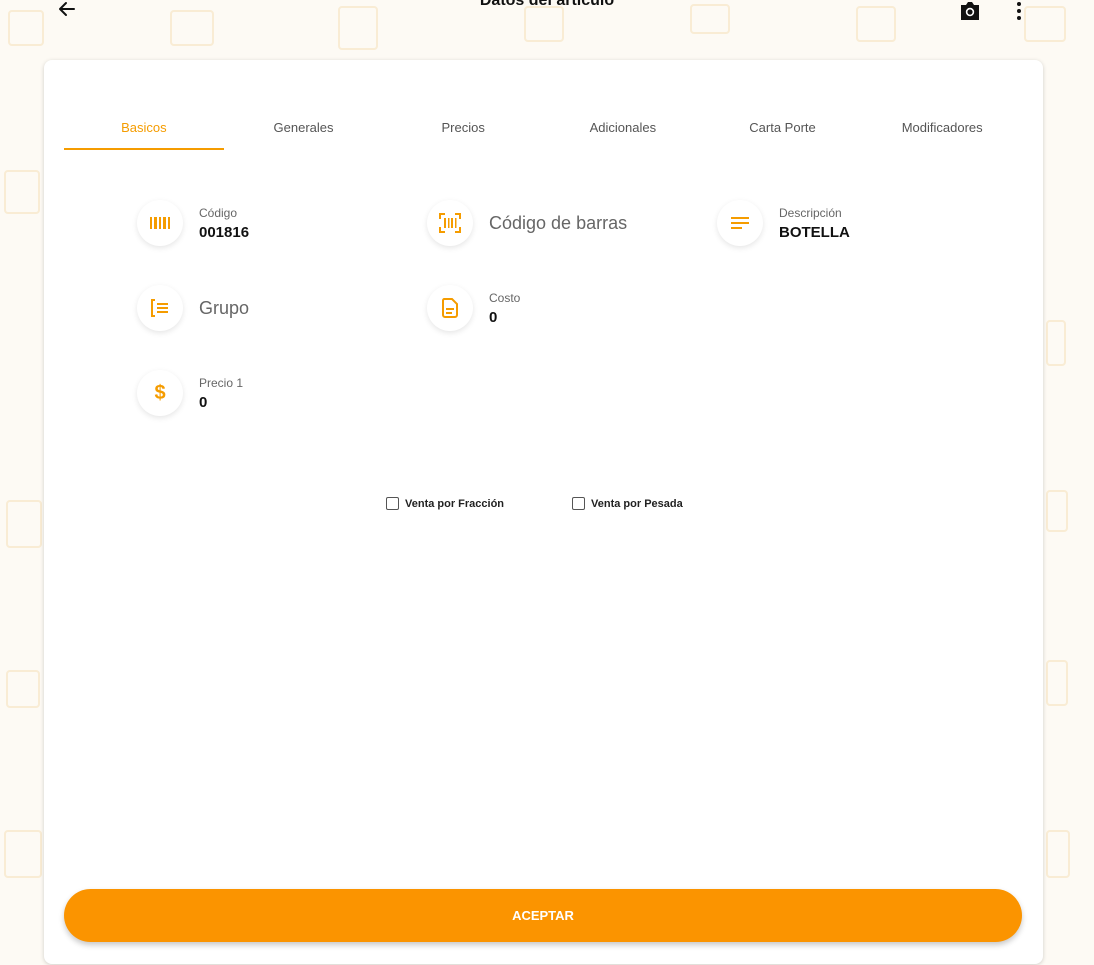 Image resolution: width=1094 pixels, height=965 pixels. I want to click on costo-label: Costo, so click(505, 297).